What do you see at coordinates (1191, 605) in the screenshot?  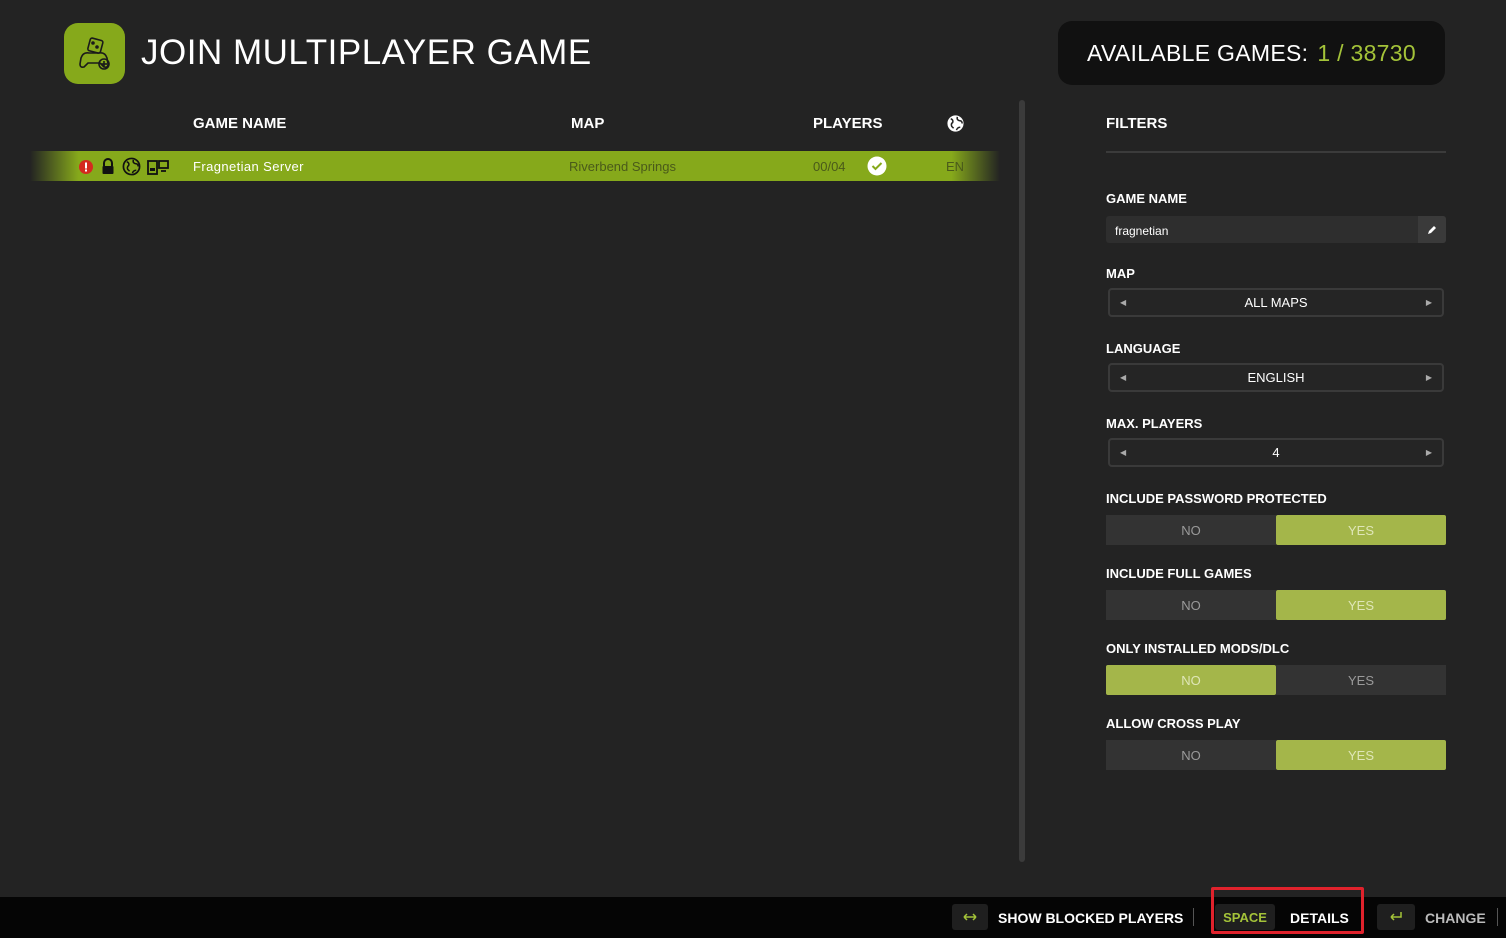 I see `filter-full-games-no-button: NO` at bounding box center [1191, 605].